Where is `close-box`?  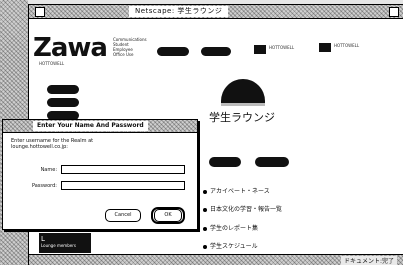 close-box is located at coordinates (40, 12).